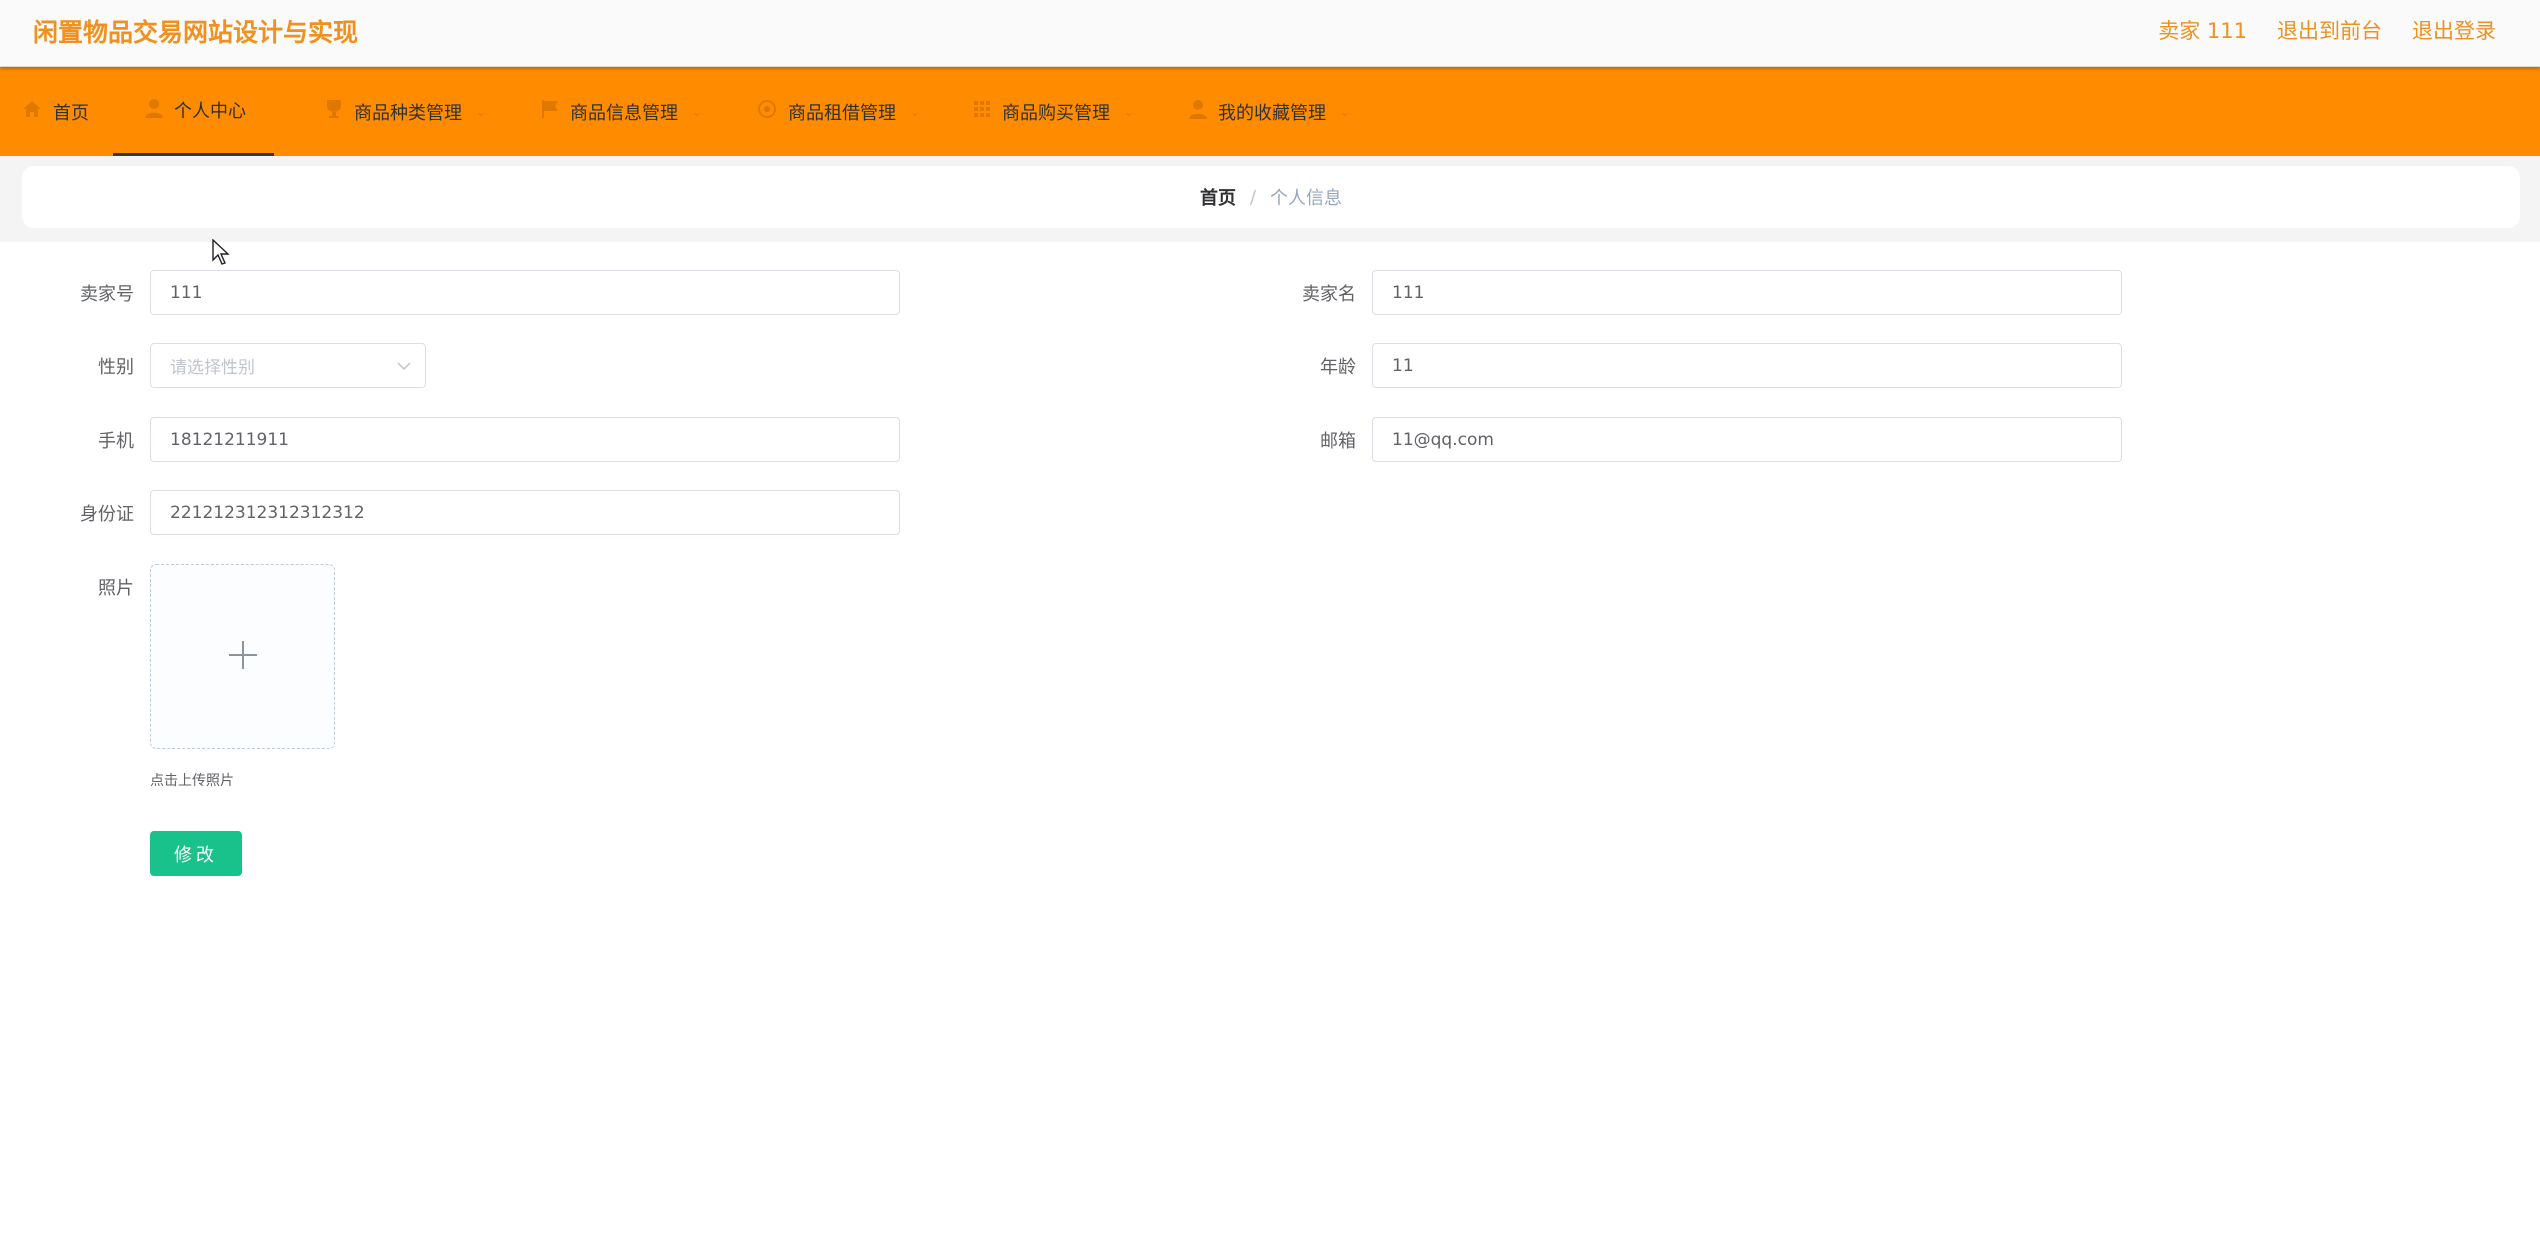 The width and height of the screenshot is (2540, 1238). I want to click on phone-input: 18121211911, so click(525, 439).